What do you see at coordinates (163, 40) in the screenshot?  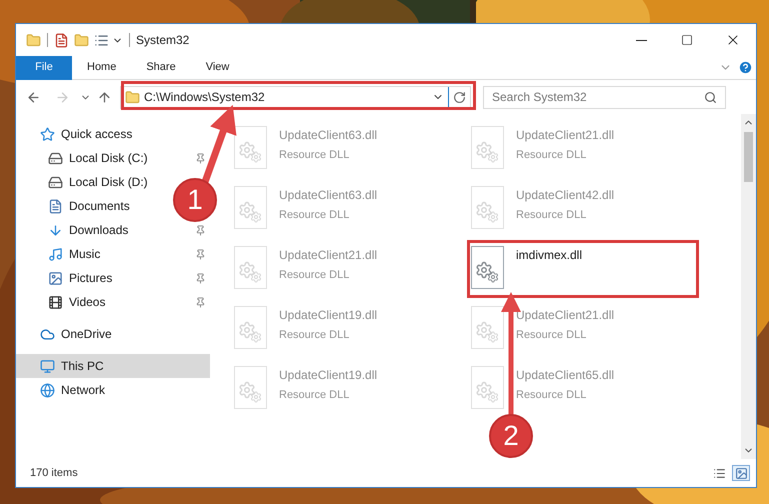 I see `window-title: System32` at bounding box center [163, 40].